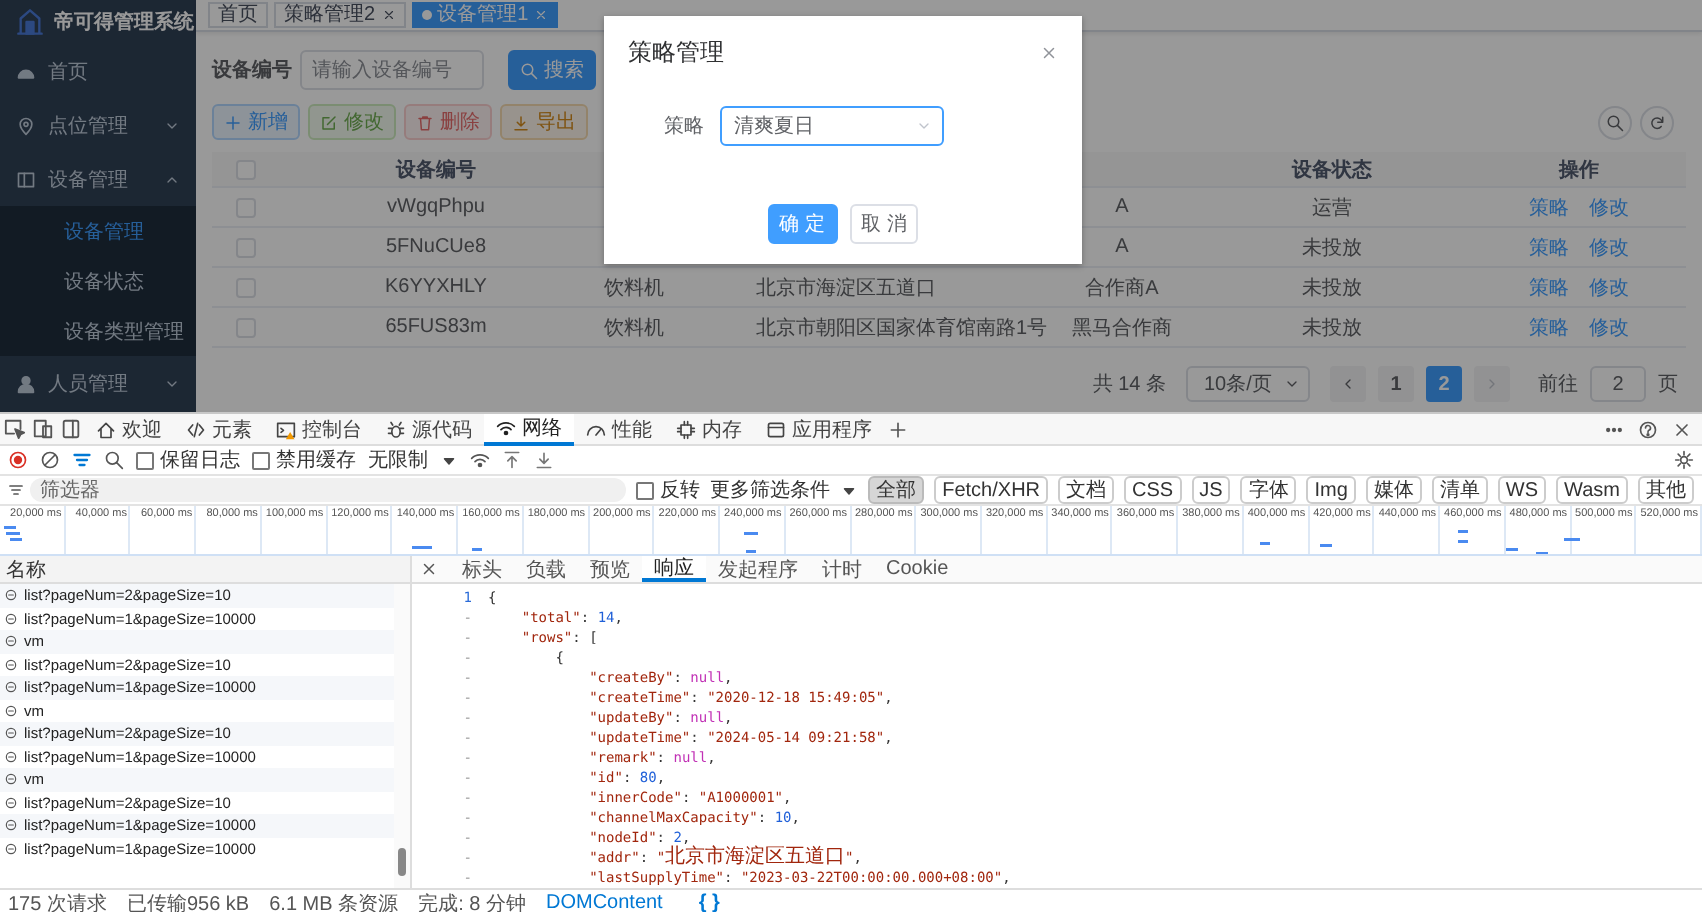 This screenshot has height=912, width=1702. Describe the element at coordinates (842, 569) in the screenshot. I see `detail-tab: 计时` at that location.